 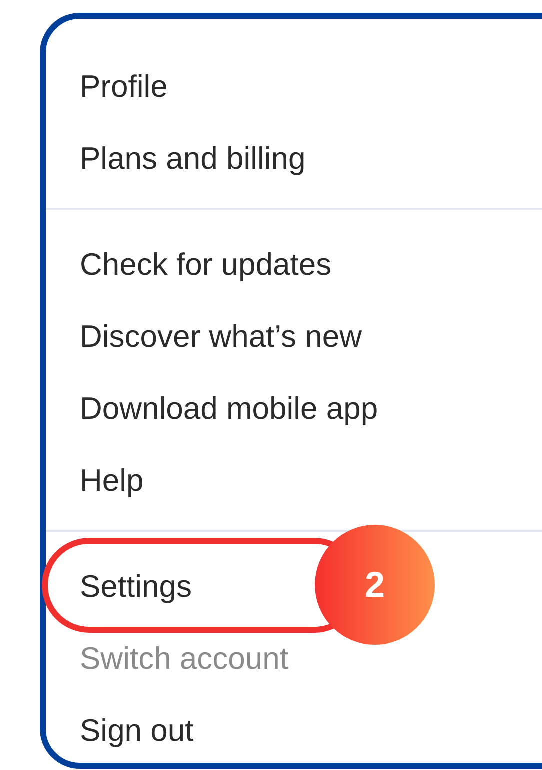 I want to click on menu-item: Check for updates, so click(x=206, y=265).